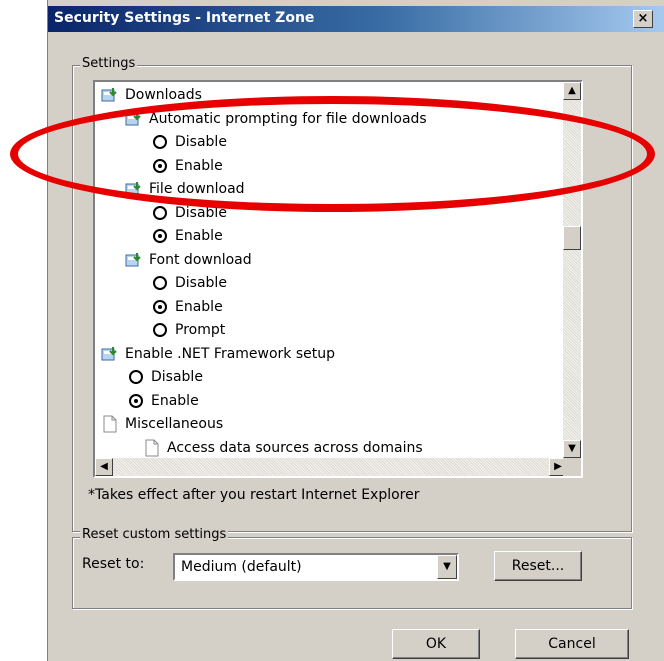 Image resolution: width=664 pixels, height=661 pixels. What do you see at coordinates (200, 259) in the screenshot?
I see `item-label: Font download` at bounding box center [200, 259].